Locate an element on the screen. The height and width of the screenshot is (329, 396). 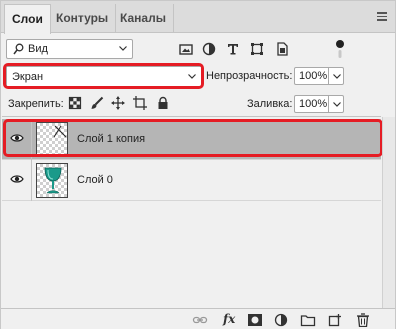
add-mask-icon is located at coordinates (255, 320).